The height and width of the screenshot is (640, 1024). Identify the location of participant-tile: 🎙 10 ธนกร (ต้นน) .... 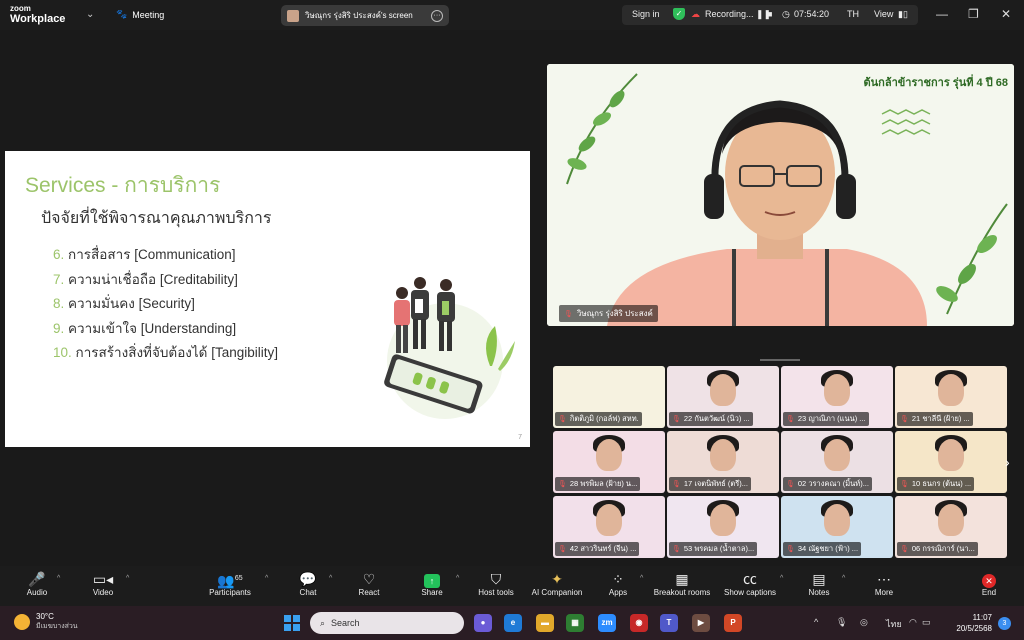
(951, 462).